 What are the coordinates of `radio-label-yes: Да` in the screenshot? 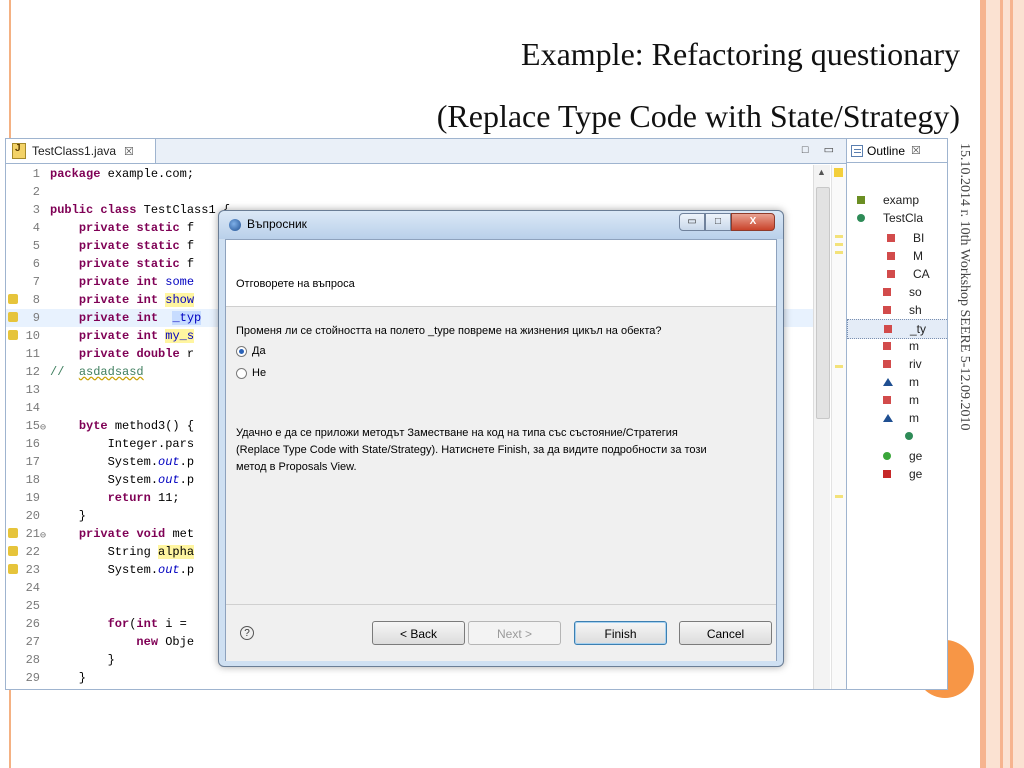 It's located at (259, 351).